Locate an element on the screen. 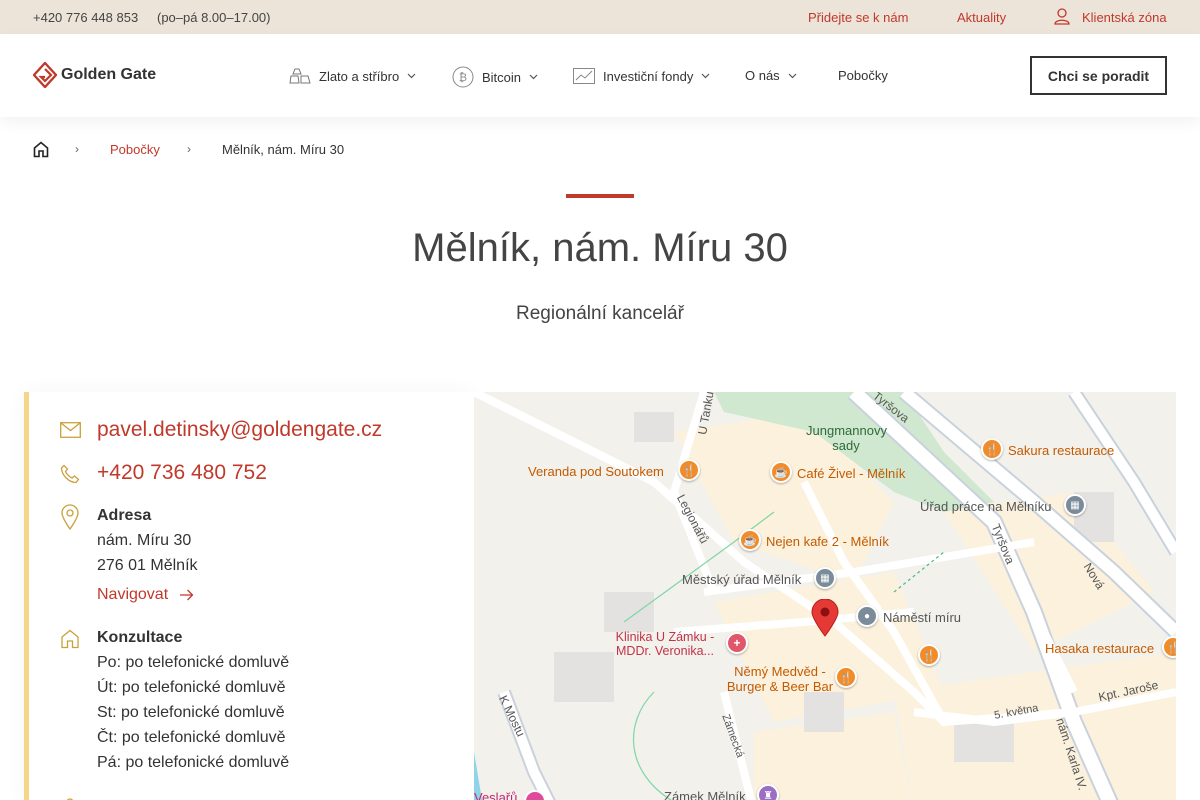  news-link: Aktuality is located at coordinates (981, 17).